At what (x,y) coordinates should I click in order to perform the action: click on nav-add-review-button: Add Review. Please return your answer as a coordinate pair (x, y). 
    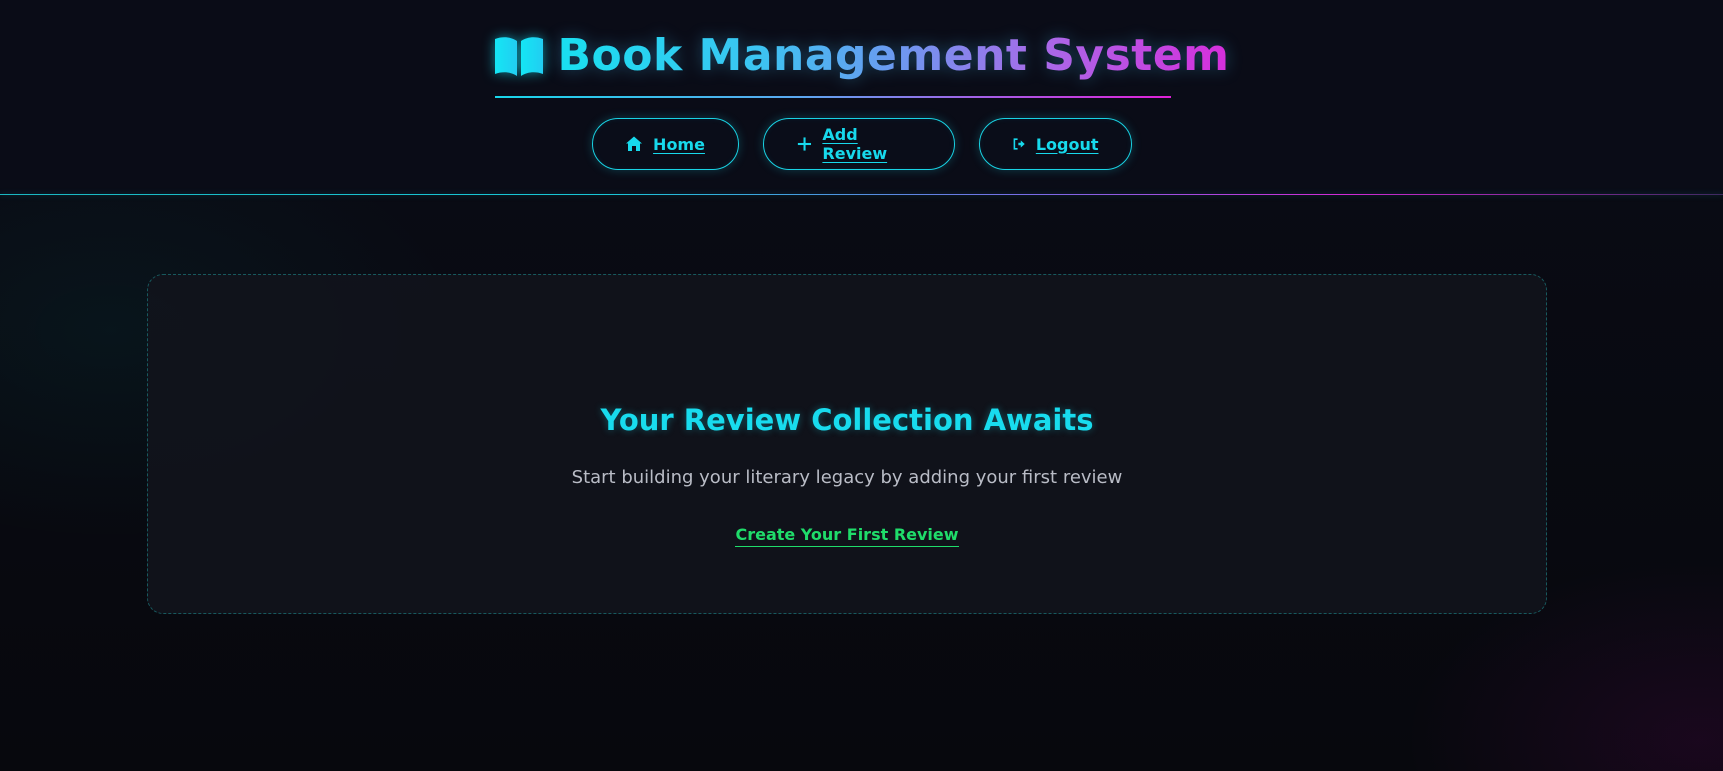
    Looking at the image, I should click on (858, 144).